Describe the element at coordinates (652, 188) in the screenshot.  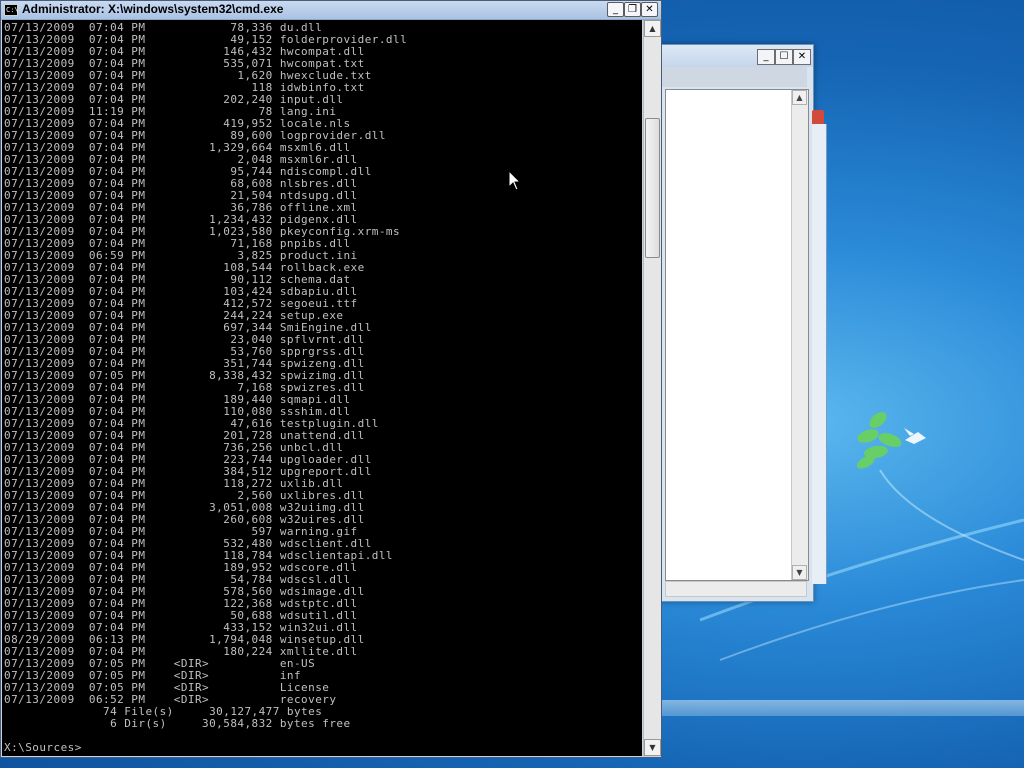
I see `scrollbar-thumb` at that location.